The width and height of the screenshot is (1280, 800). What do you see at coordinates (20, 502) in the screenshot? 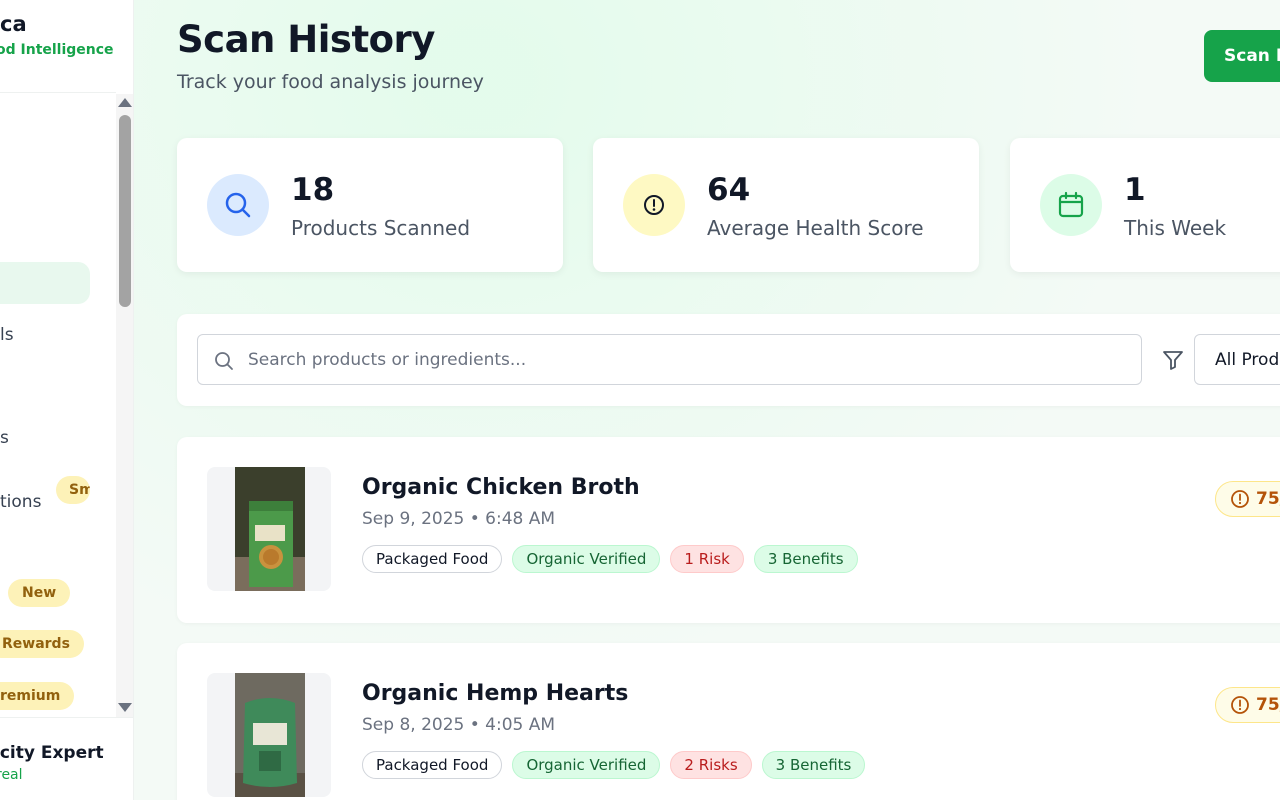
I see `sidebar-item-recommendations: tions` at bounding box center [20, 502].